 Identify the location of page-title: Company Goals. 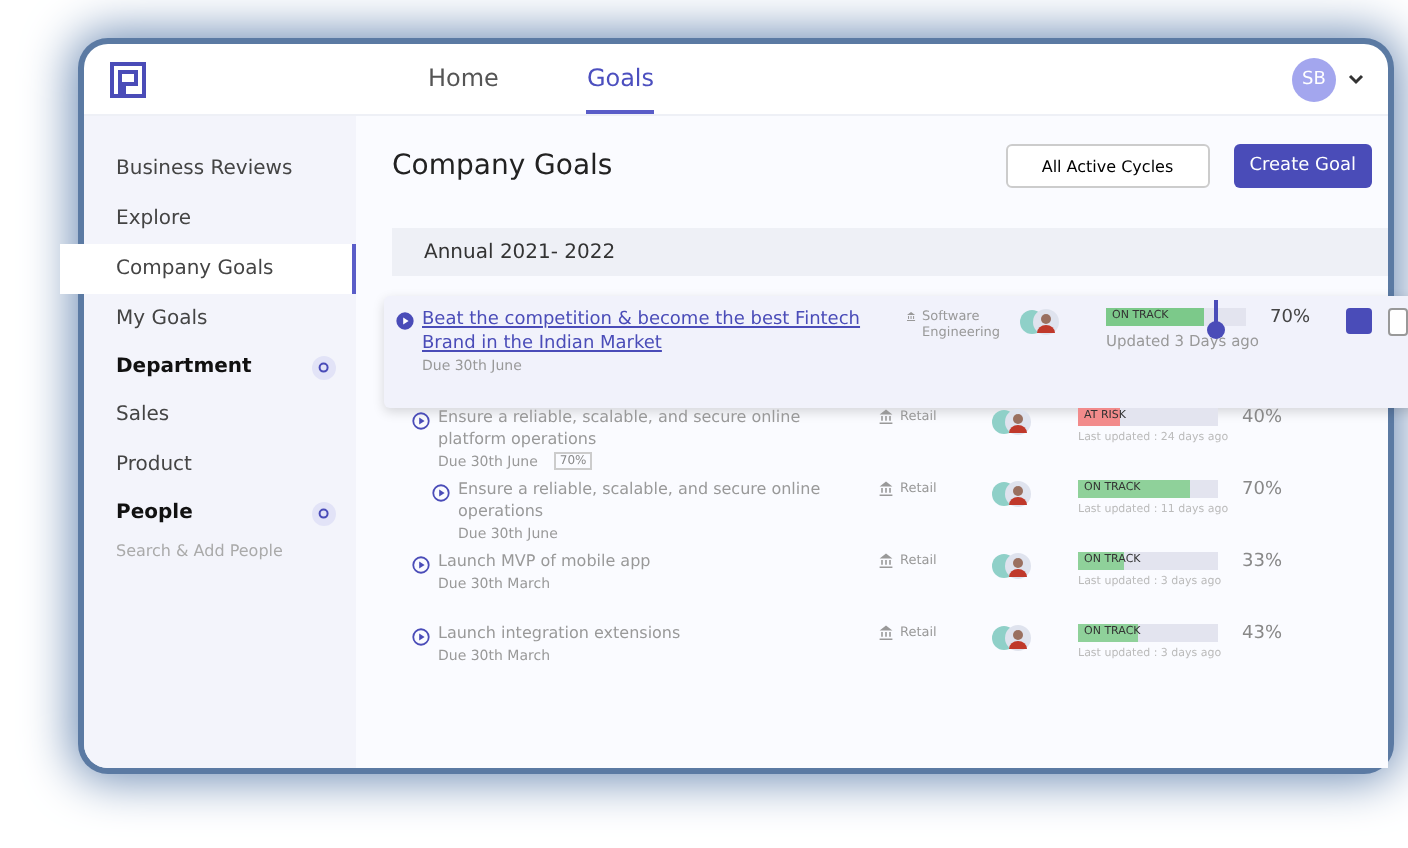
(503, 166).